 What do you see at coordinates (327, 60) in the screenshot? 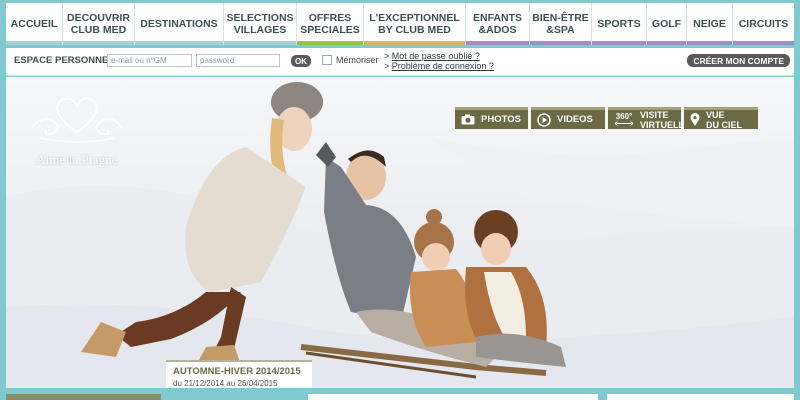
I see `remember-checkbox` at bounding box center [327, 60].